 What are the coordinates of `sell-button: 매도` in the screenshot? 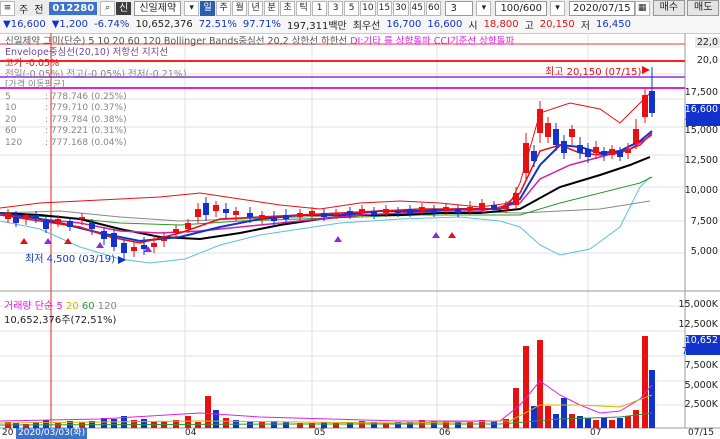 It's located at (703, 8).